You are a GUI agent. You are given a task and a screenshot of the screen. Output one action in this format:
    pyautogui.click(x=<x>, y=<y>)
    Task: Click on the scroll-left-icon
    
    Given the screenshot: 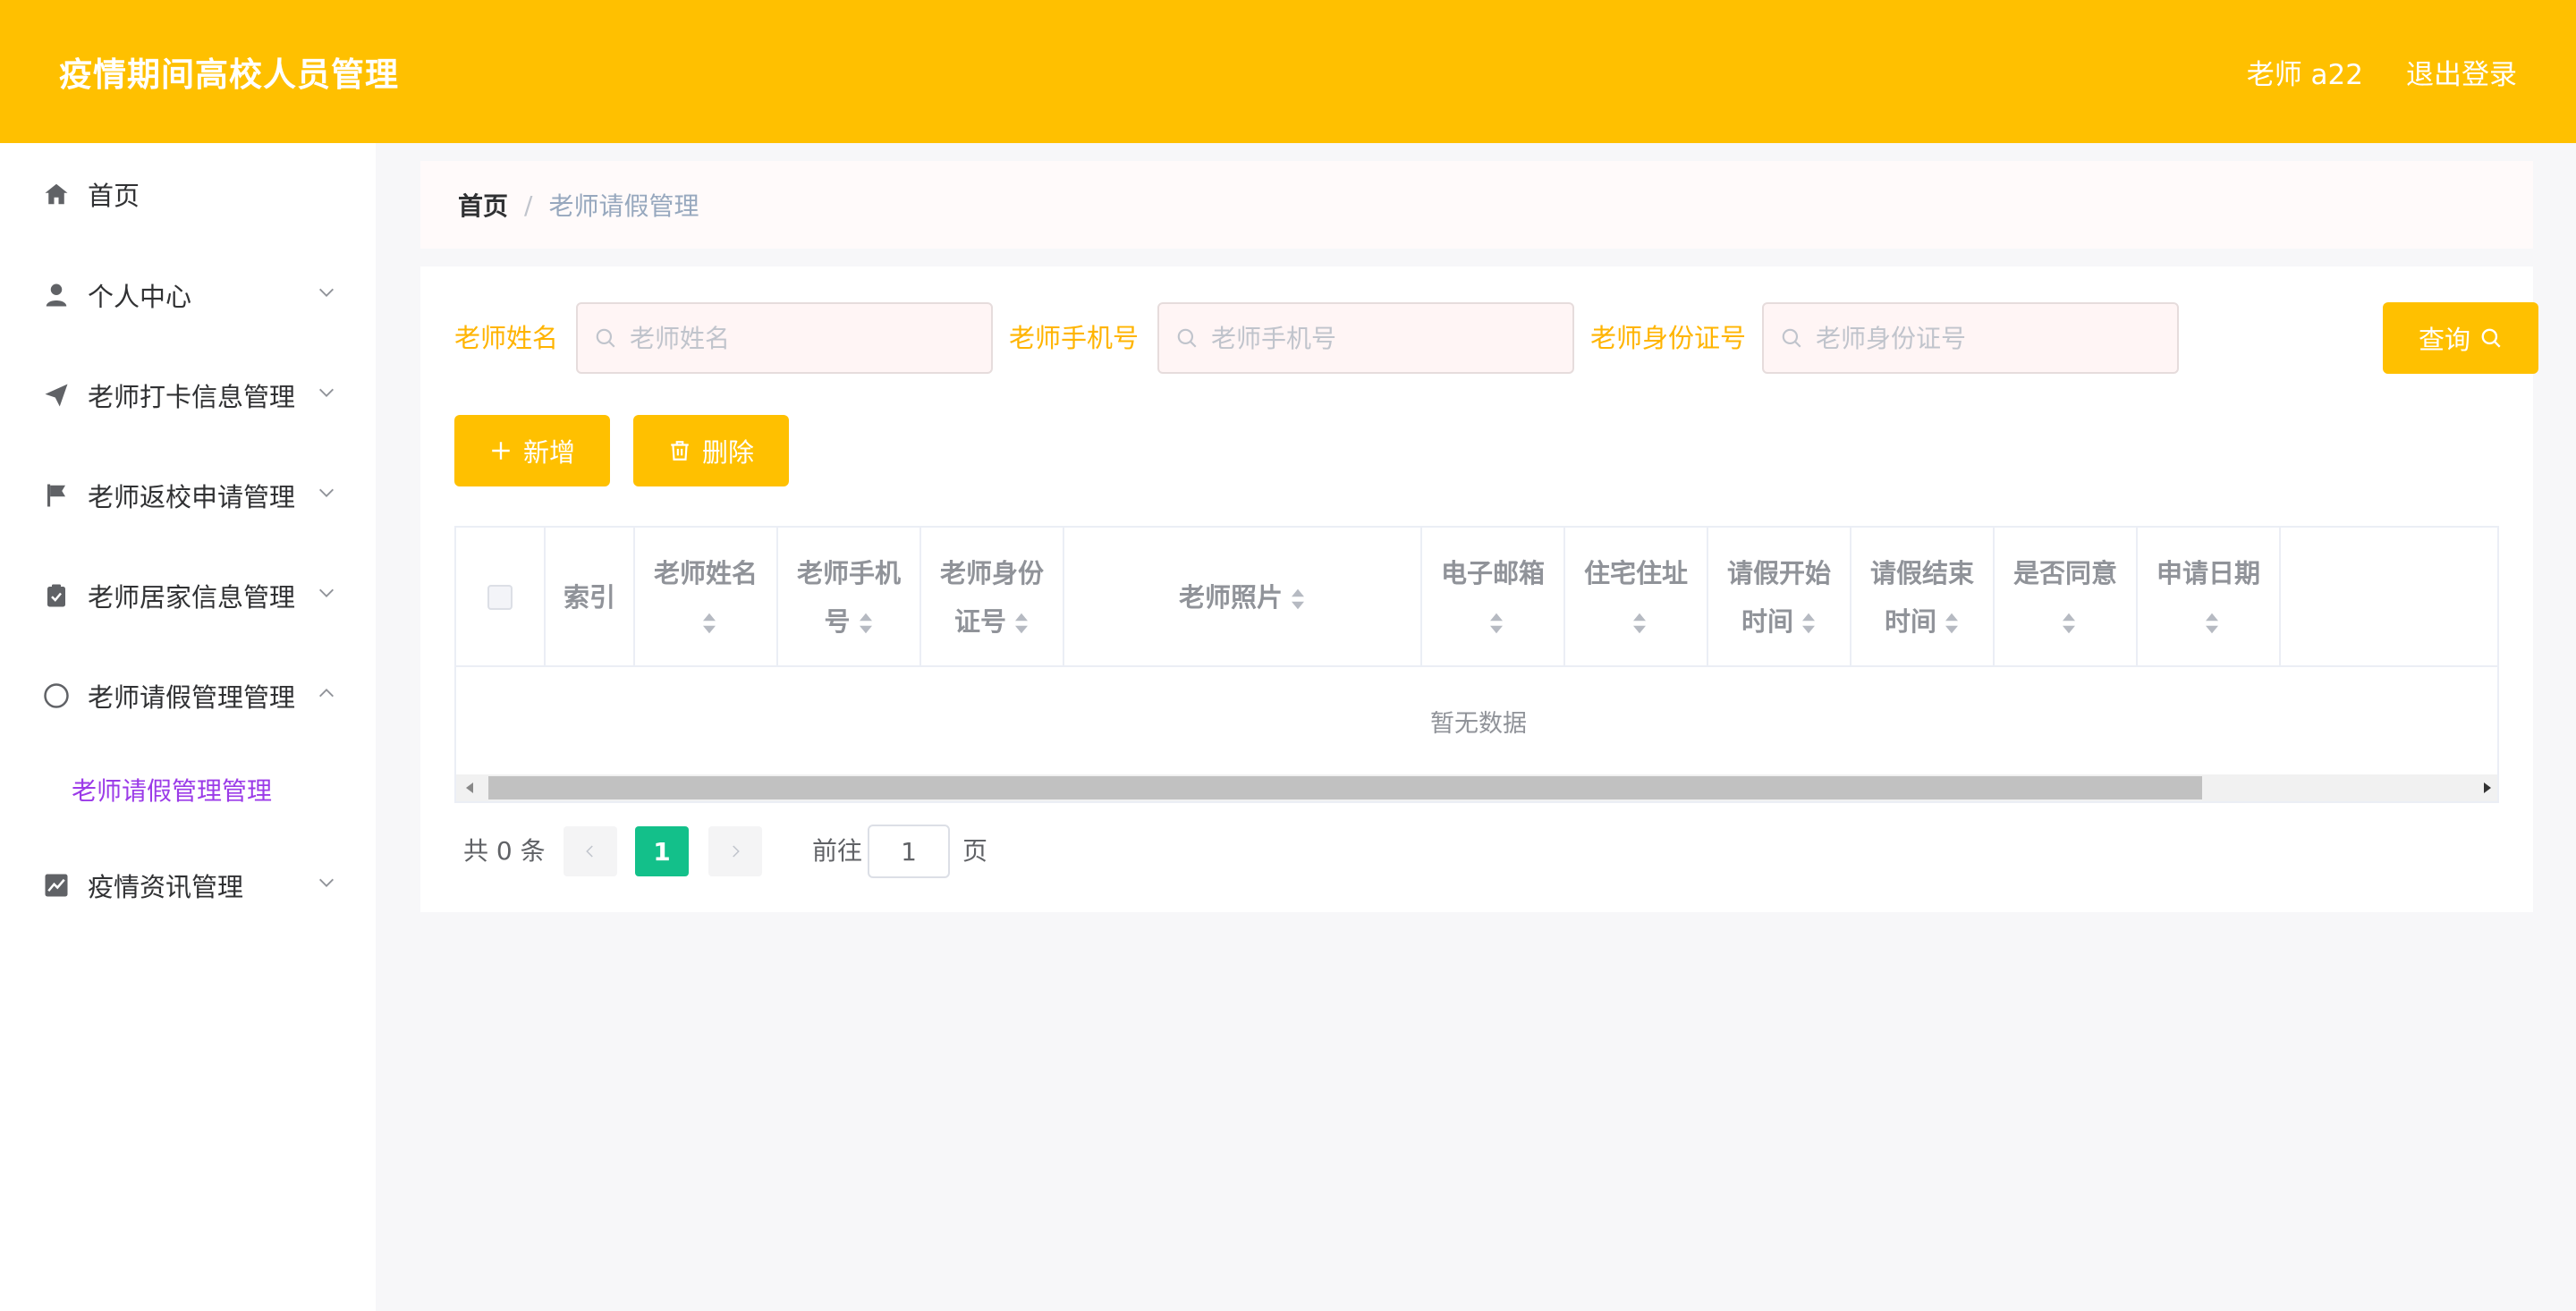 What is the action you would take?
    pyautogui.click(x=469, y=787)
    